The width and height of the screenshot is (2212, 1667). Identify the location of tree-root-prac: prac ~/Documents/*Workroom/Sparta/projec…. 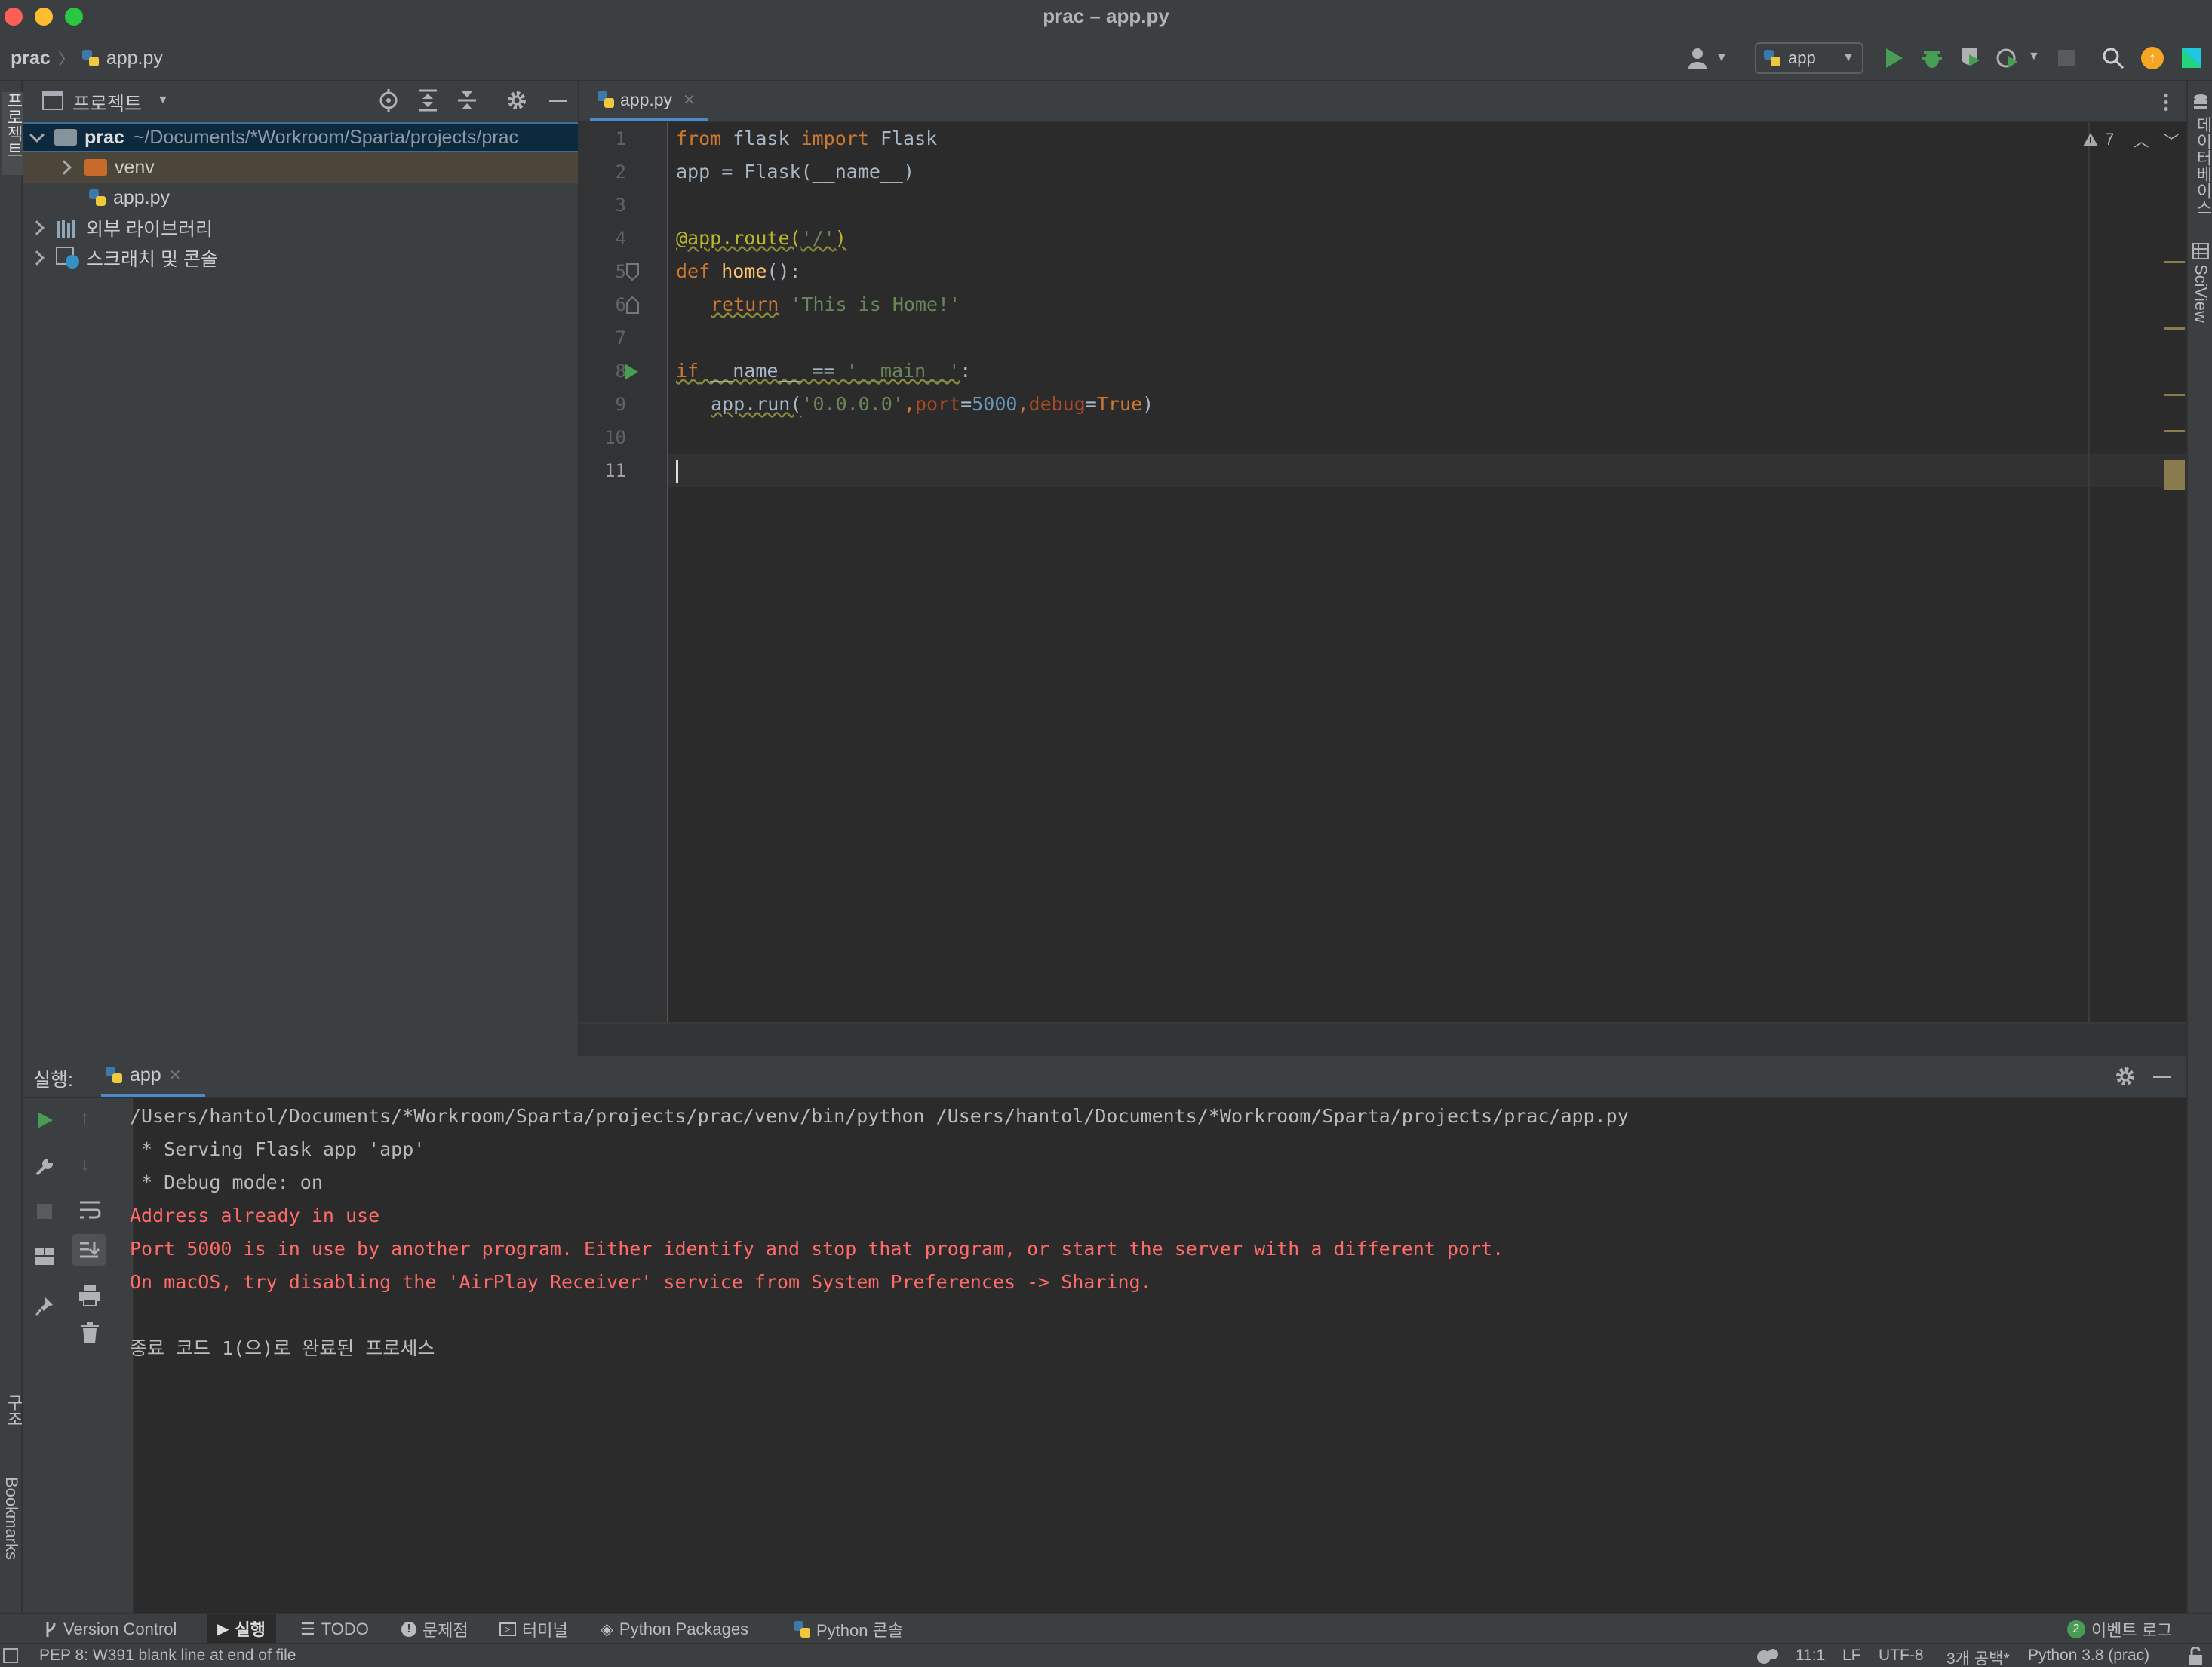
(300, 137).